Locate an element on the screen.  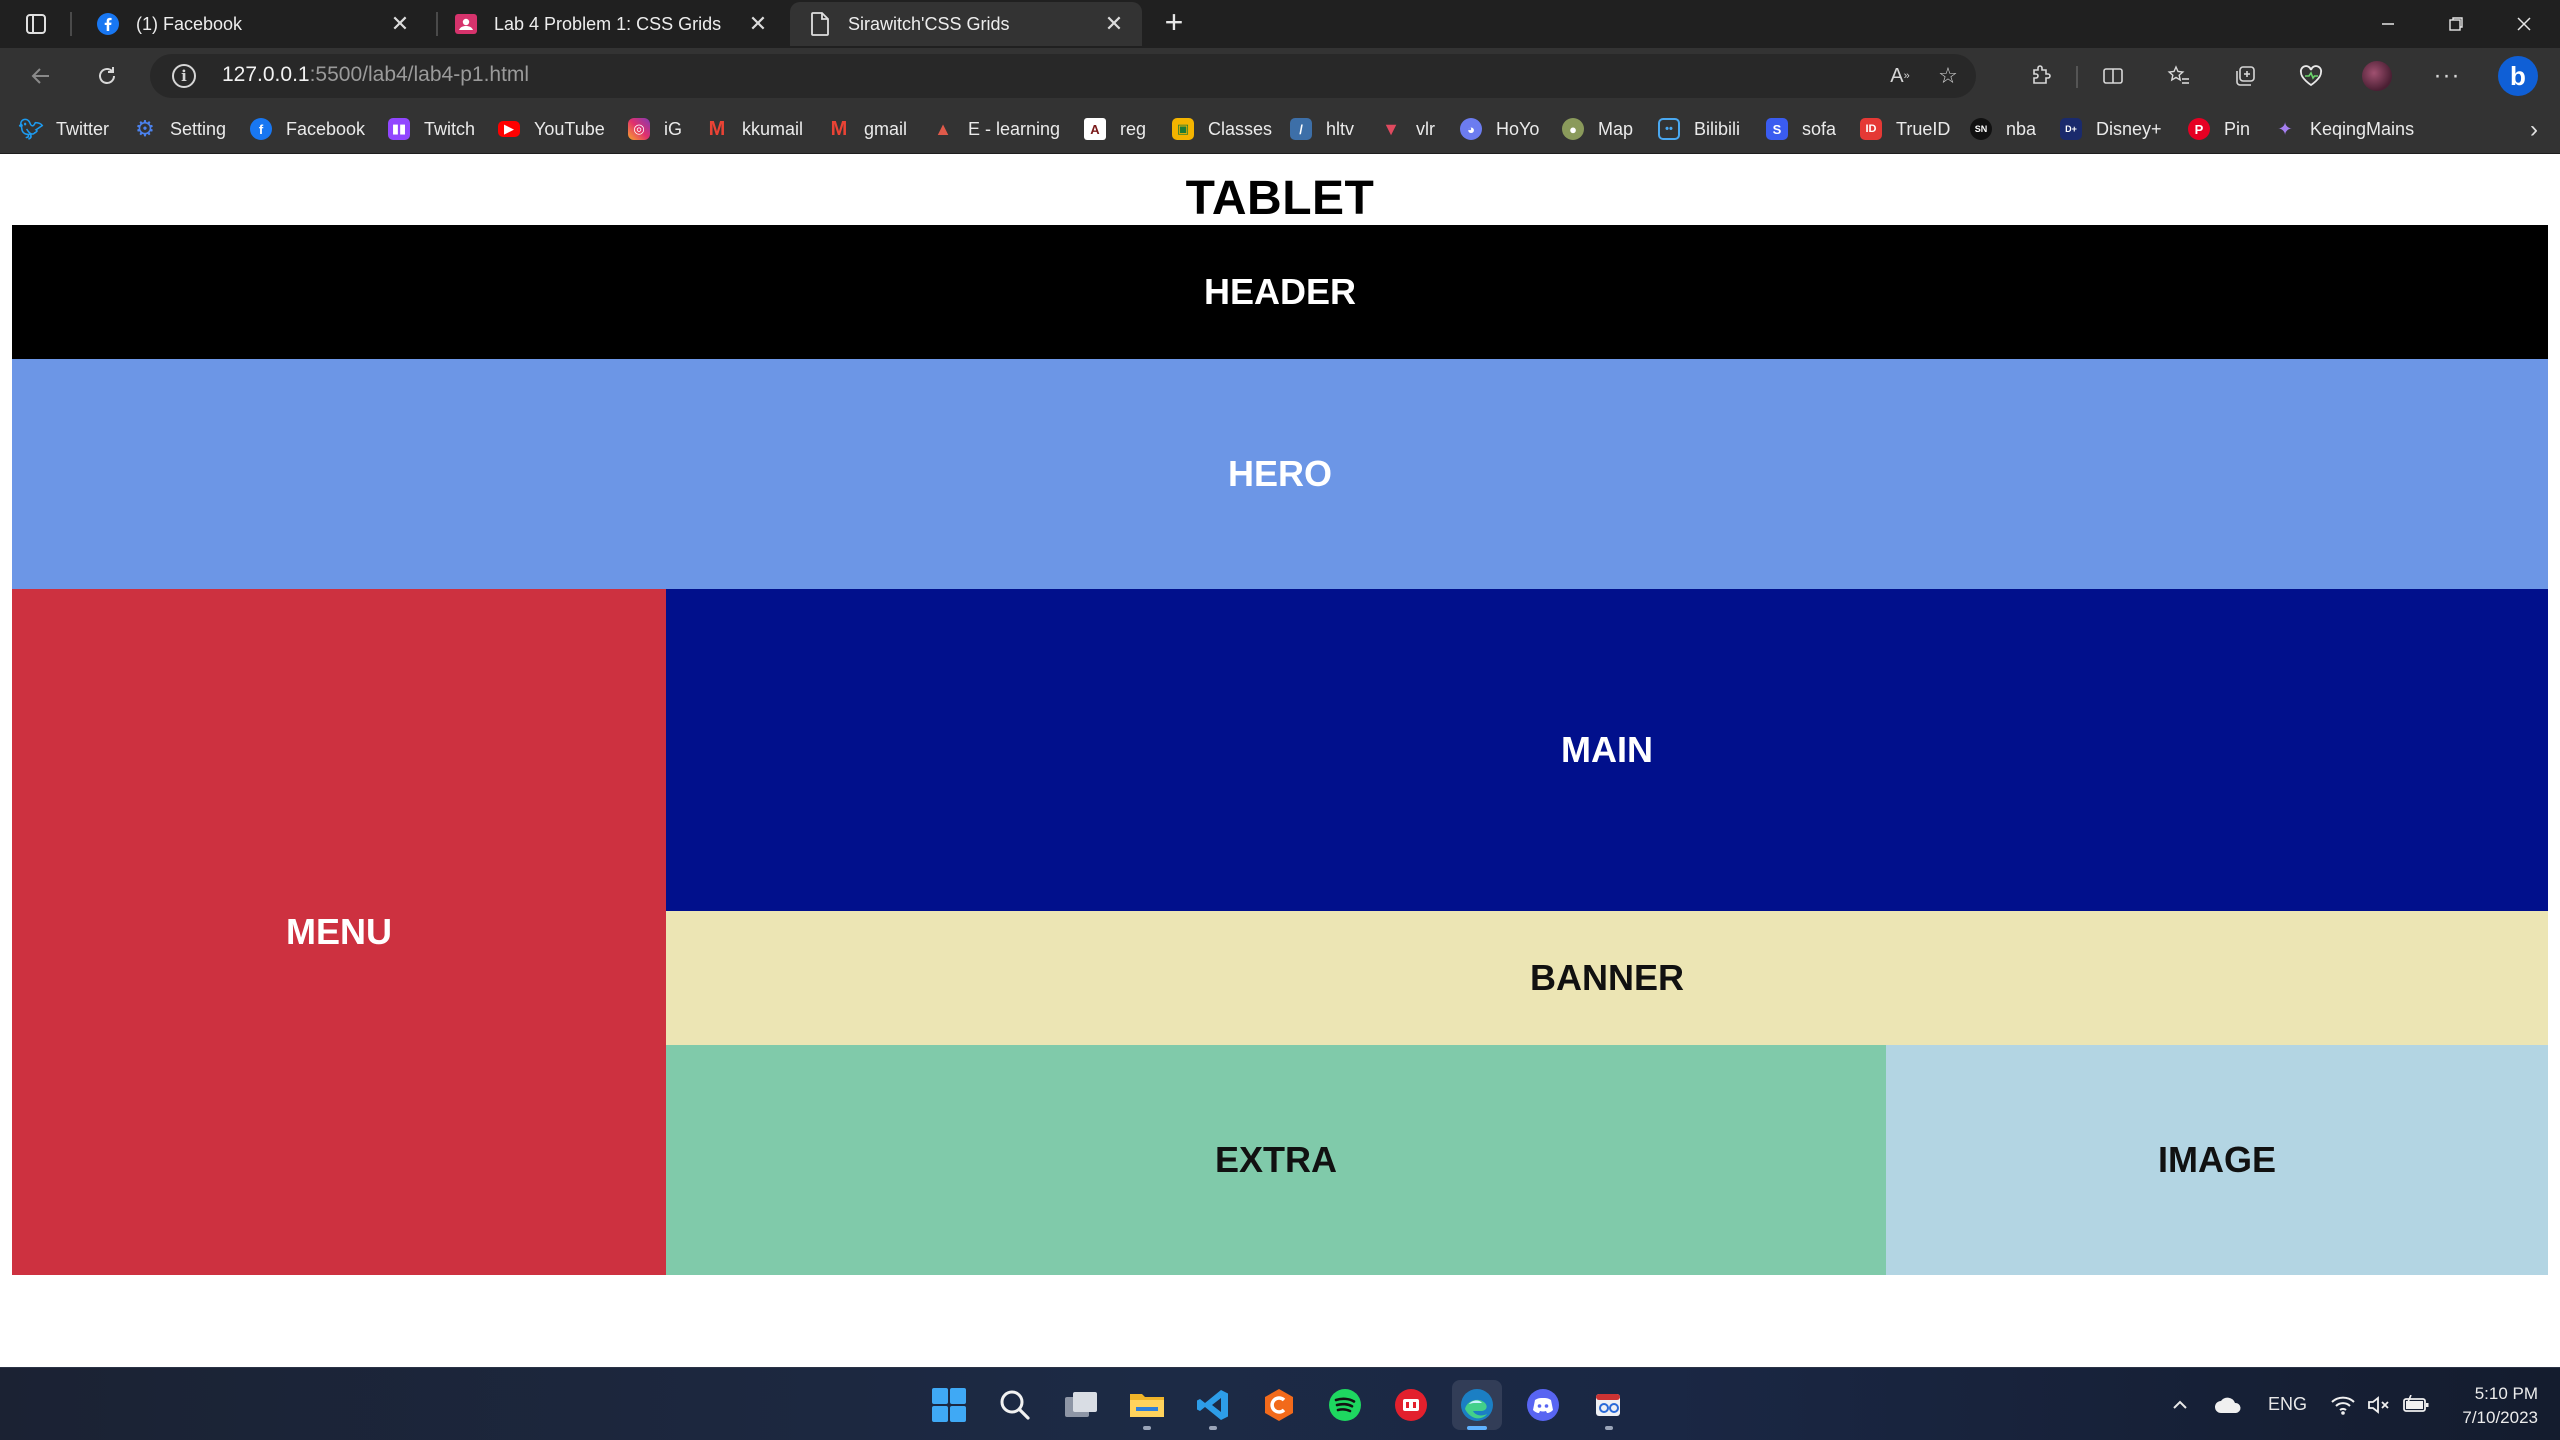
task-view-button is located at coordinates (1081, 1405).